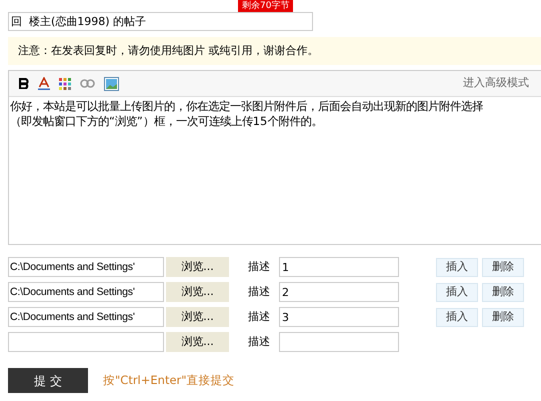 This screenshot has height=401, width=541. I want to click on bold-icon, so click(24, 83).